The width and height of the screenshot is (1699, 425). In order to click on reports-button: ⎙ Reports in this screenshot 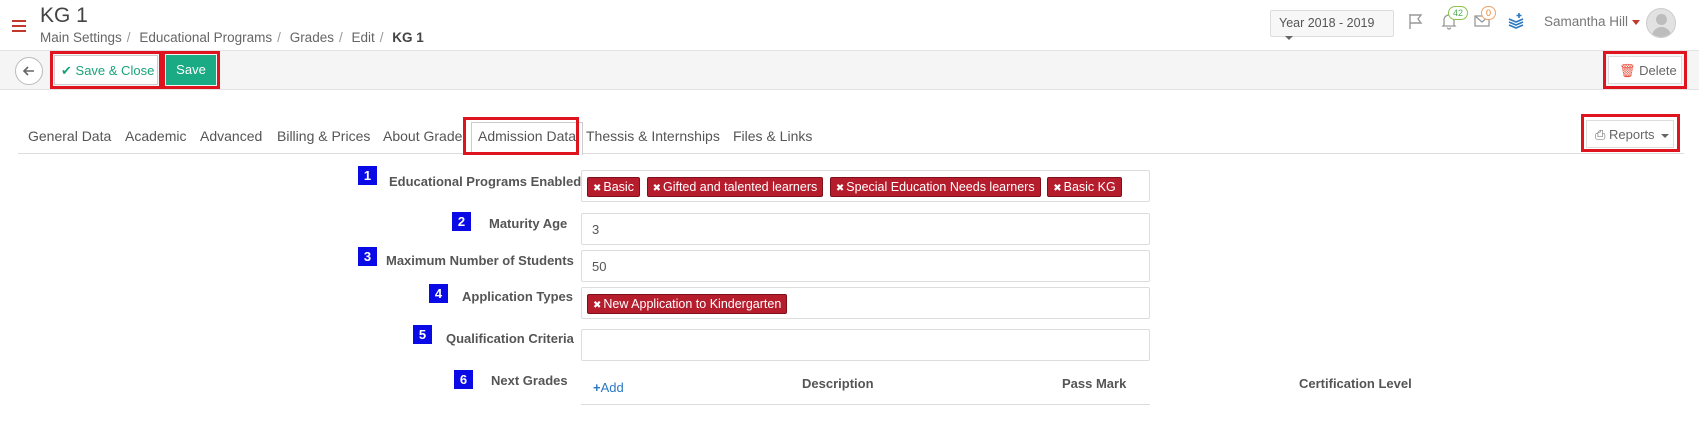, I will do `click(1630, 134)`.